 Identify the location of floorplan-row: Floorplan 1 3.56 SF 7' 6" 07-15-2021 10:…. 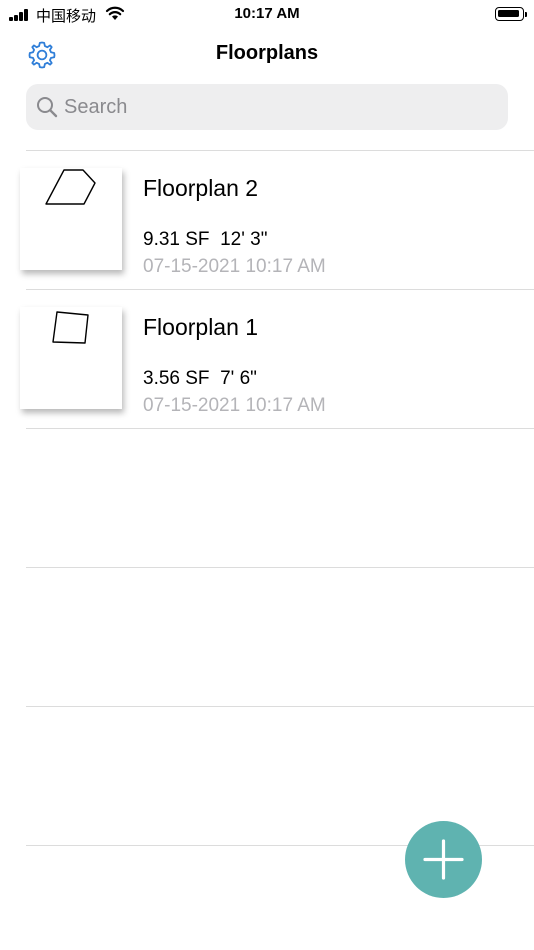
(267, 359).